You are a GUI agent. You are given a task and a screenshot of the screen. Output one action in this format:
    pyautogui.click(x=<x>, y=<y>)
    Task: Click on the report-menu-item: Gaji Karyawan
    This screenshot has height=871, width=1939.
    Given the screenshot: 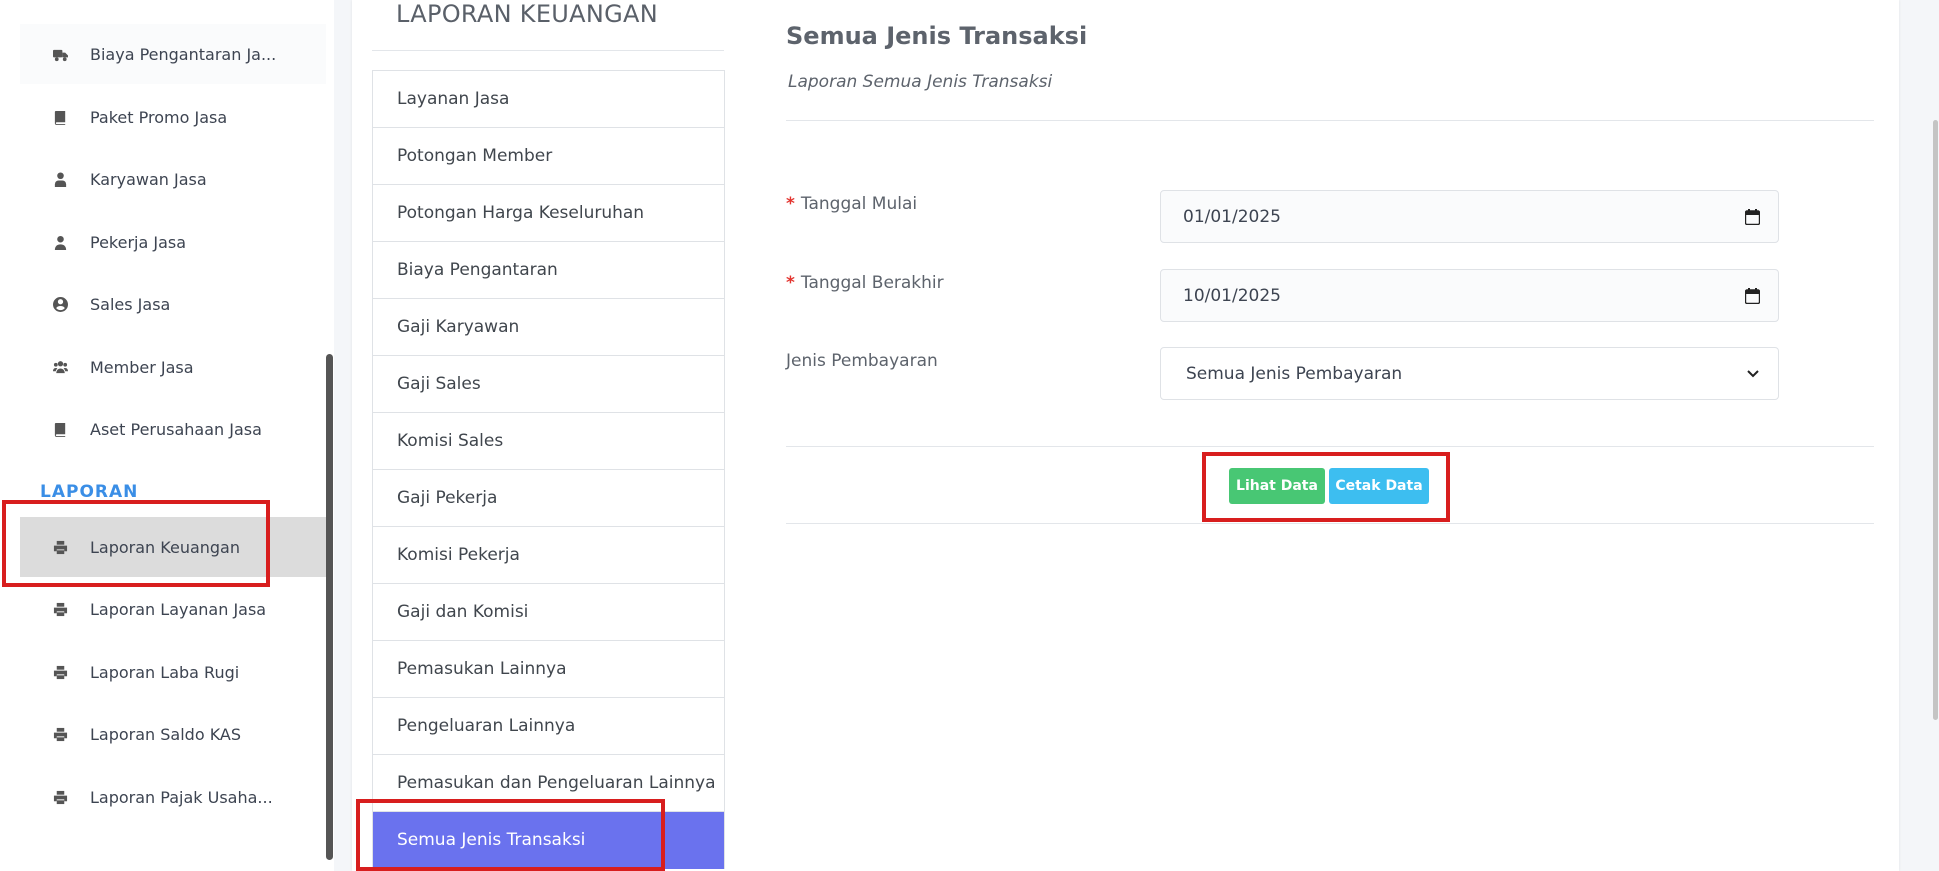 What is the action you would take?
    pyautogui.click(x=548, y=327)
    